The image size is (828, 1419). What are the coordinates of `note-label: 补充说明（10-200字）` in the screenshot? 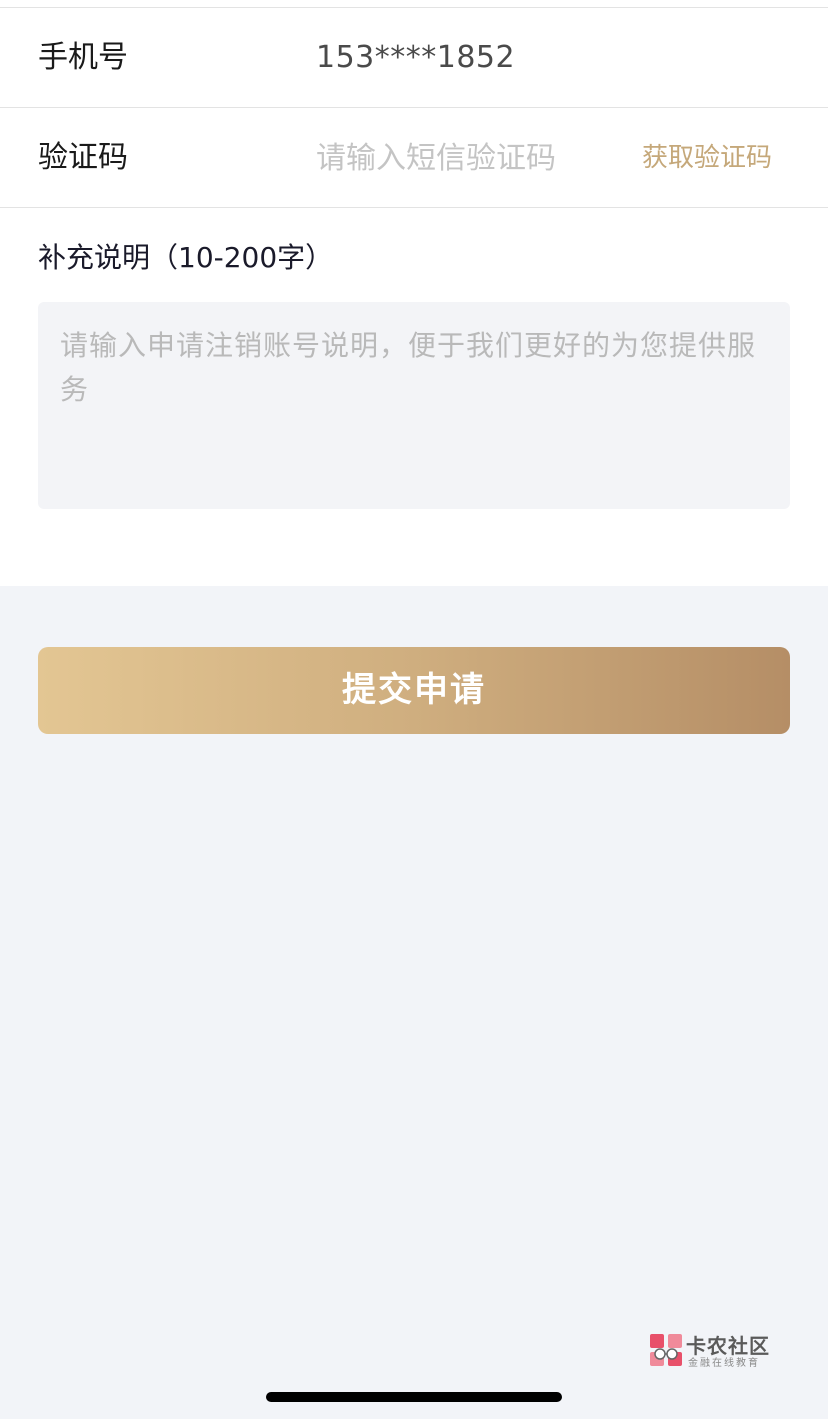 It's located at (186, 257).